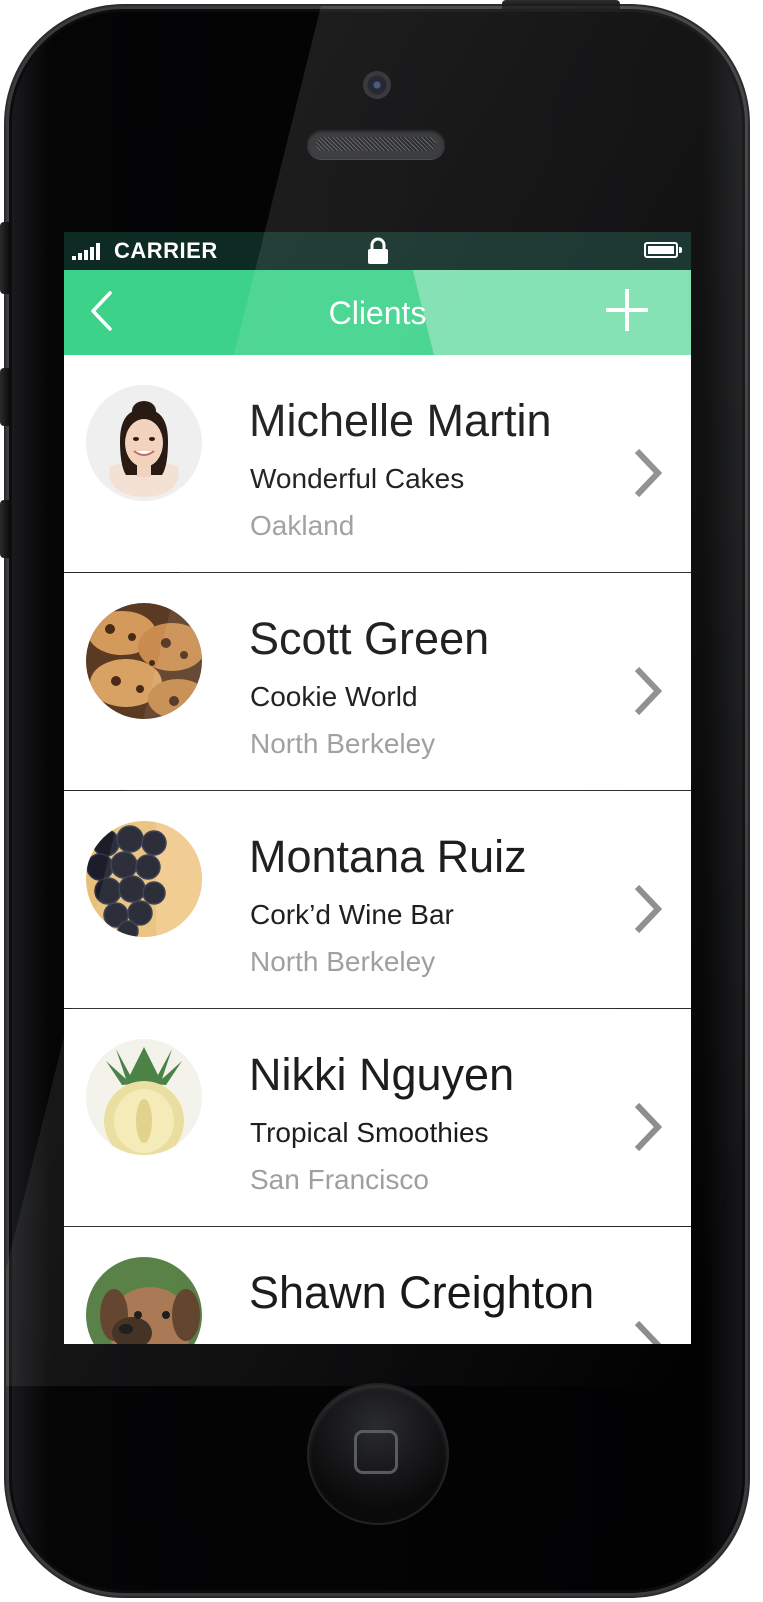 Image resolution: width=763 pixels, height=1602 pixels. What do you see at coordinates (4, 529) in the screenshot?
I see `volume-down-button` at bounding box center [4, 529].